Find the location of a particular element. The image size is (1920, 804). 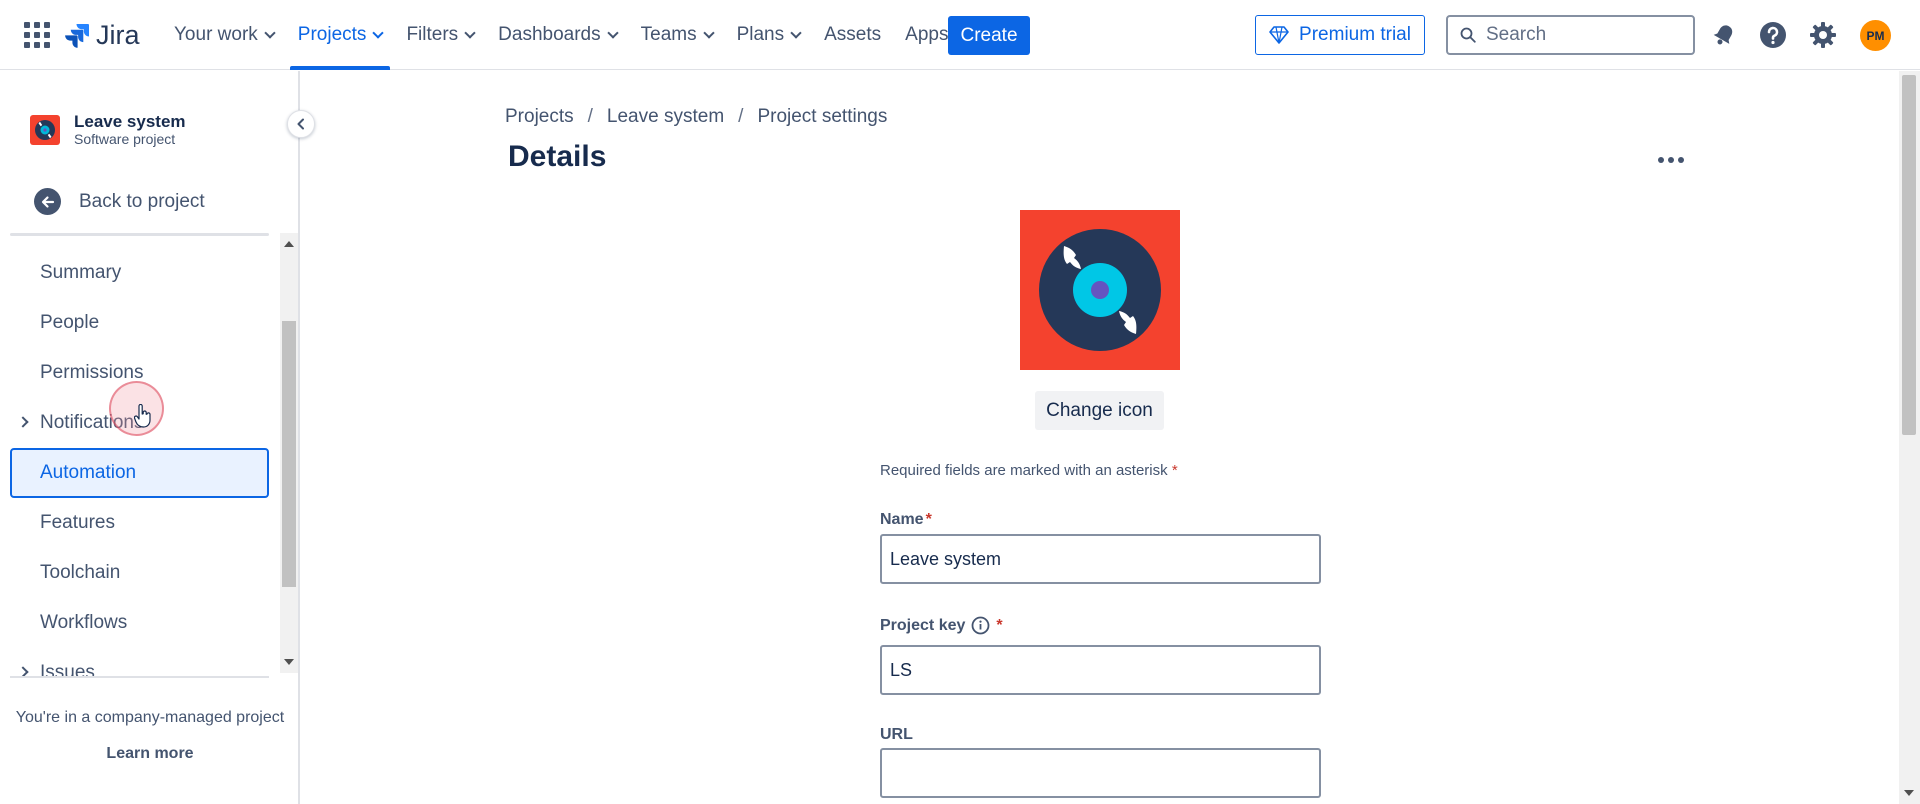

change-icon-button: Change icon is located at coordinates (1099, 410).